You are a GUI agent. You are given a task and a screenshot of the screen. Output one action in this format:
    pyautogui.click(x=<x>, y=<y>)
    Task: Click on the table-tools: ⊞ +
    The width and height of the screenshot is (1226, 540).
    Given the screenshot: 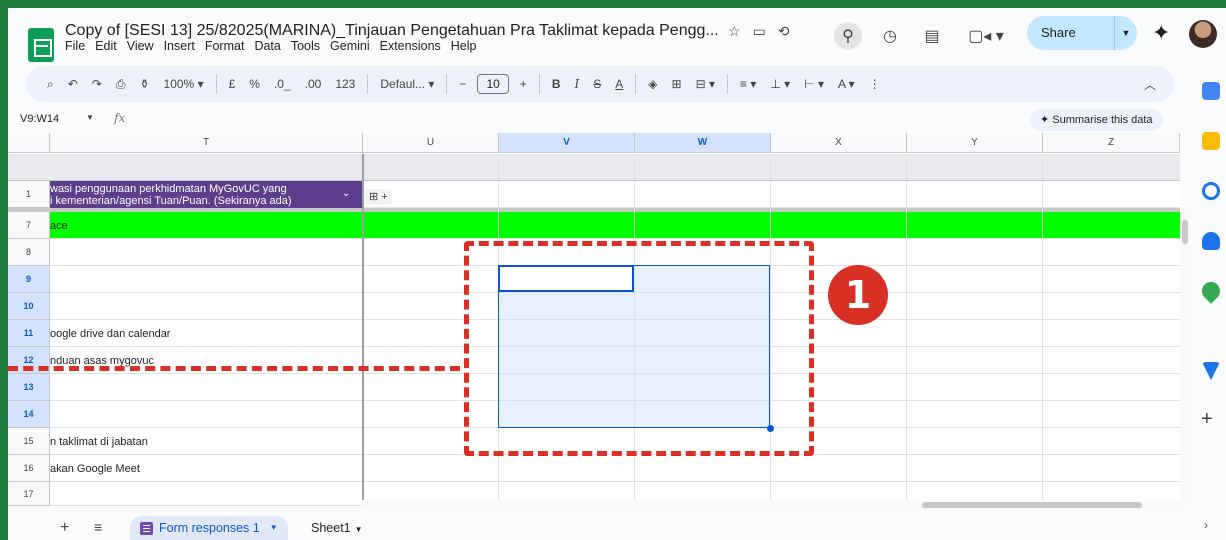 What is the action you would take?
    pyautogui.click(x=378, y=196)
    